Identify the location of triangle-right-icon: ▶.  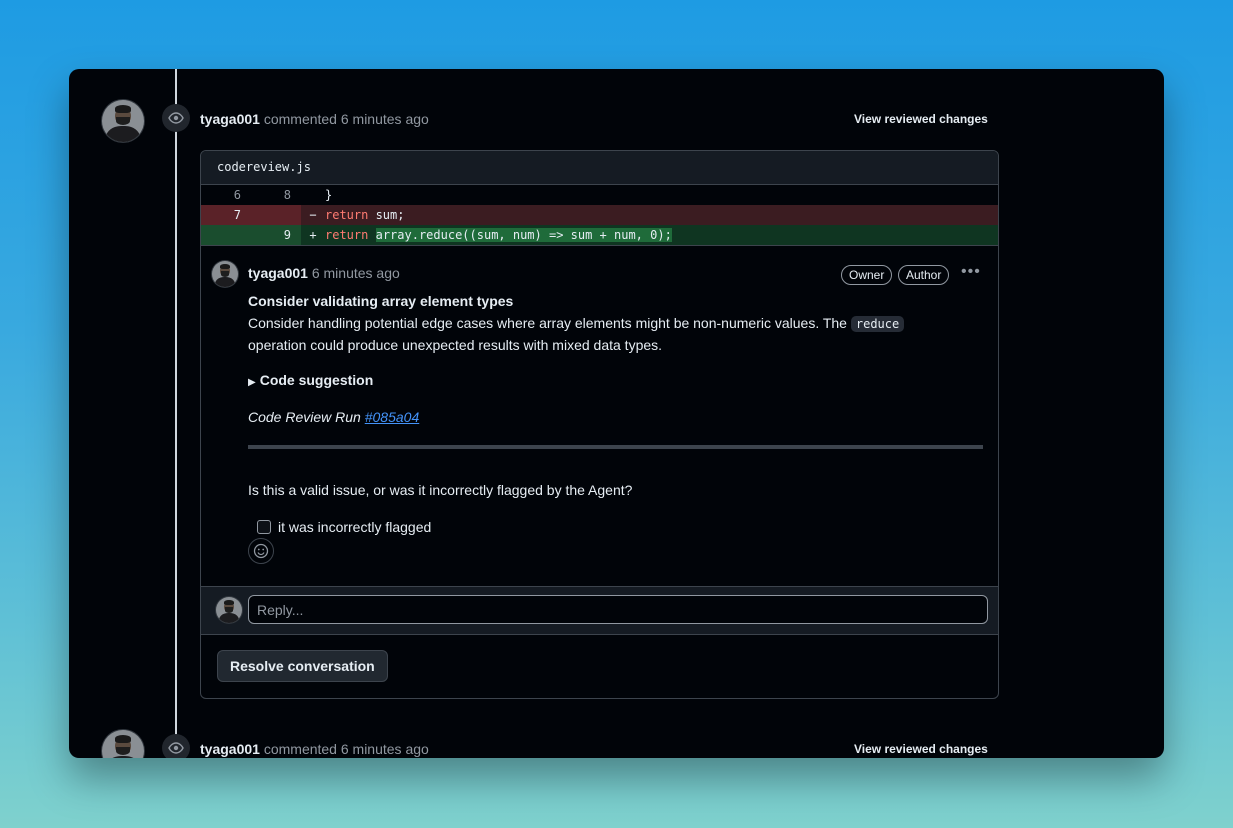
(252, 382).